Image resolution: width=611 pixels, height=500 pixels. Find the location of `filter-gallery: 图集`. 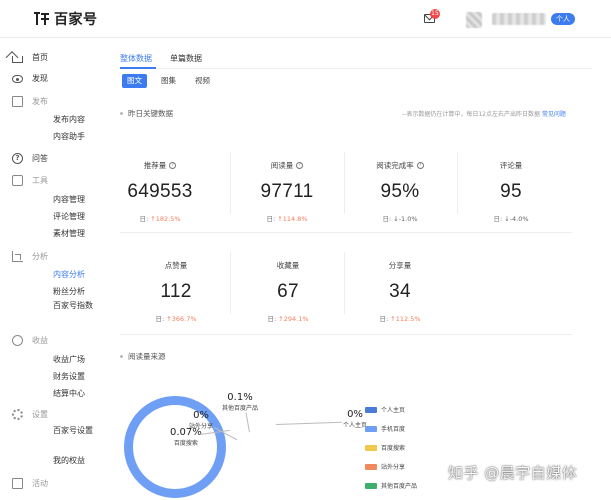

filter-gallery: 图集 is located at coordinates (168, 81).